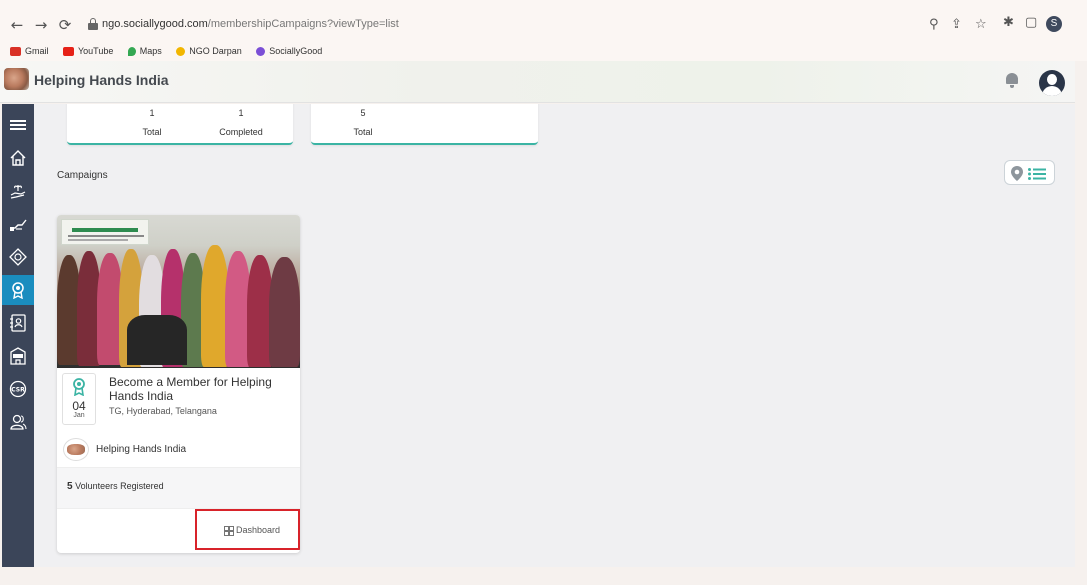  I want to click on campaign-org-name: Helping Hands India, so click(141, 449).